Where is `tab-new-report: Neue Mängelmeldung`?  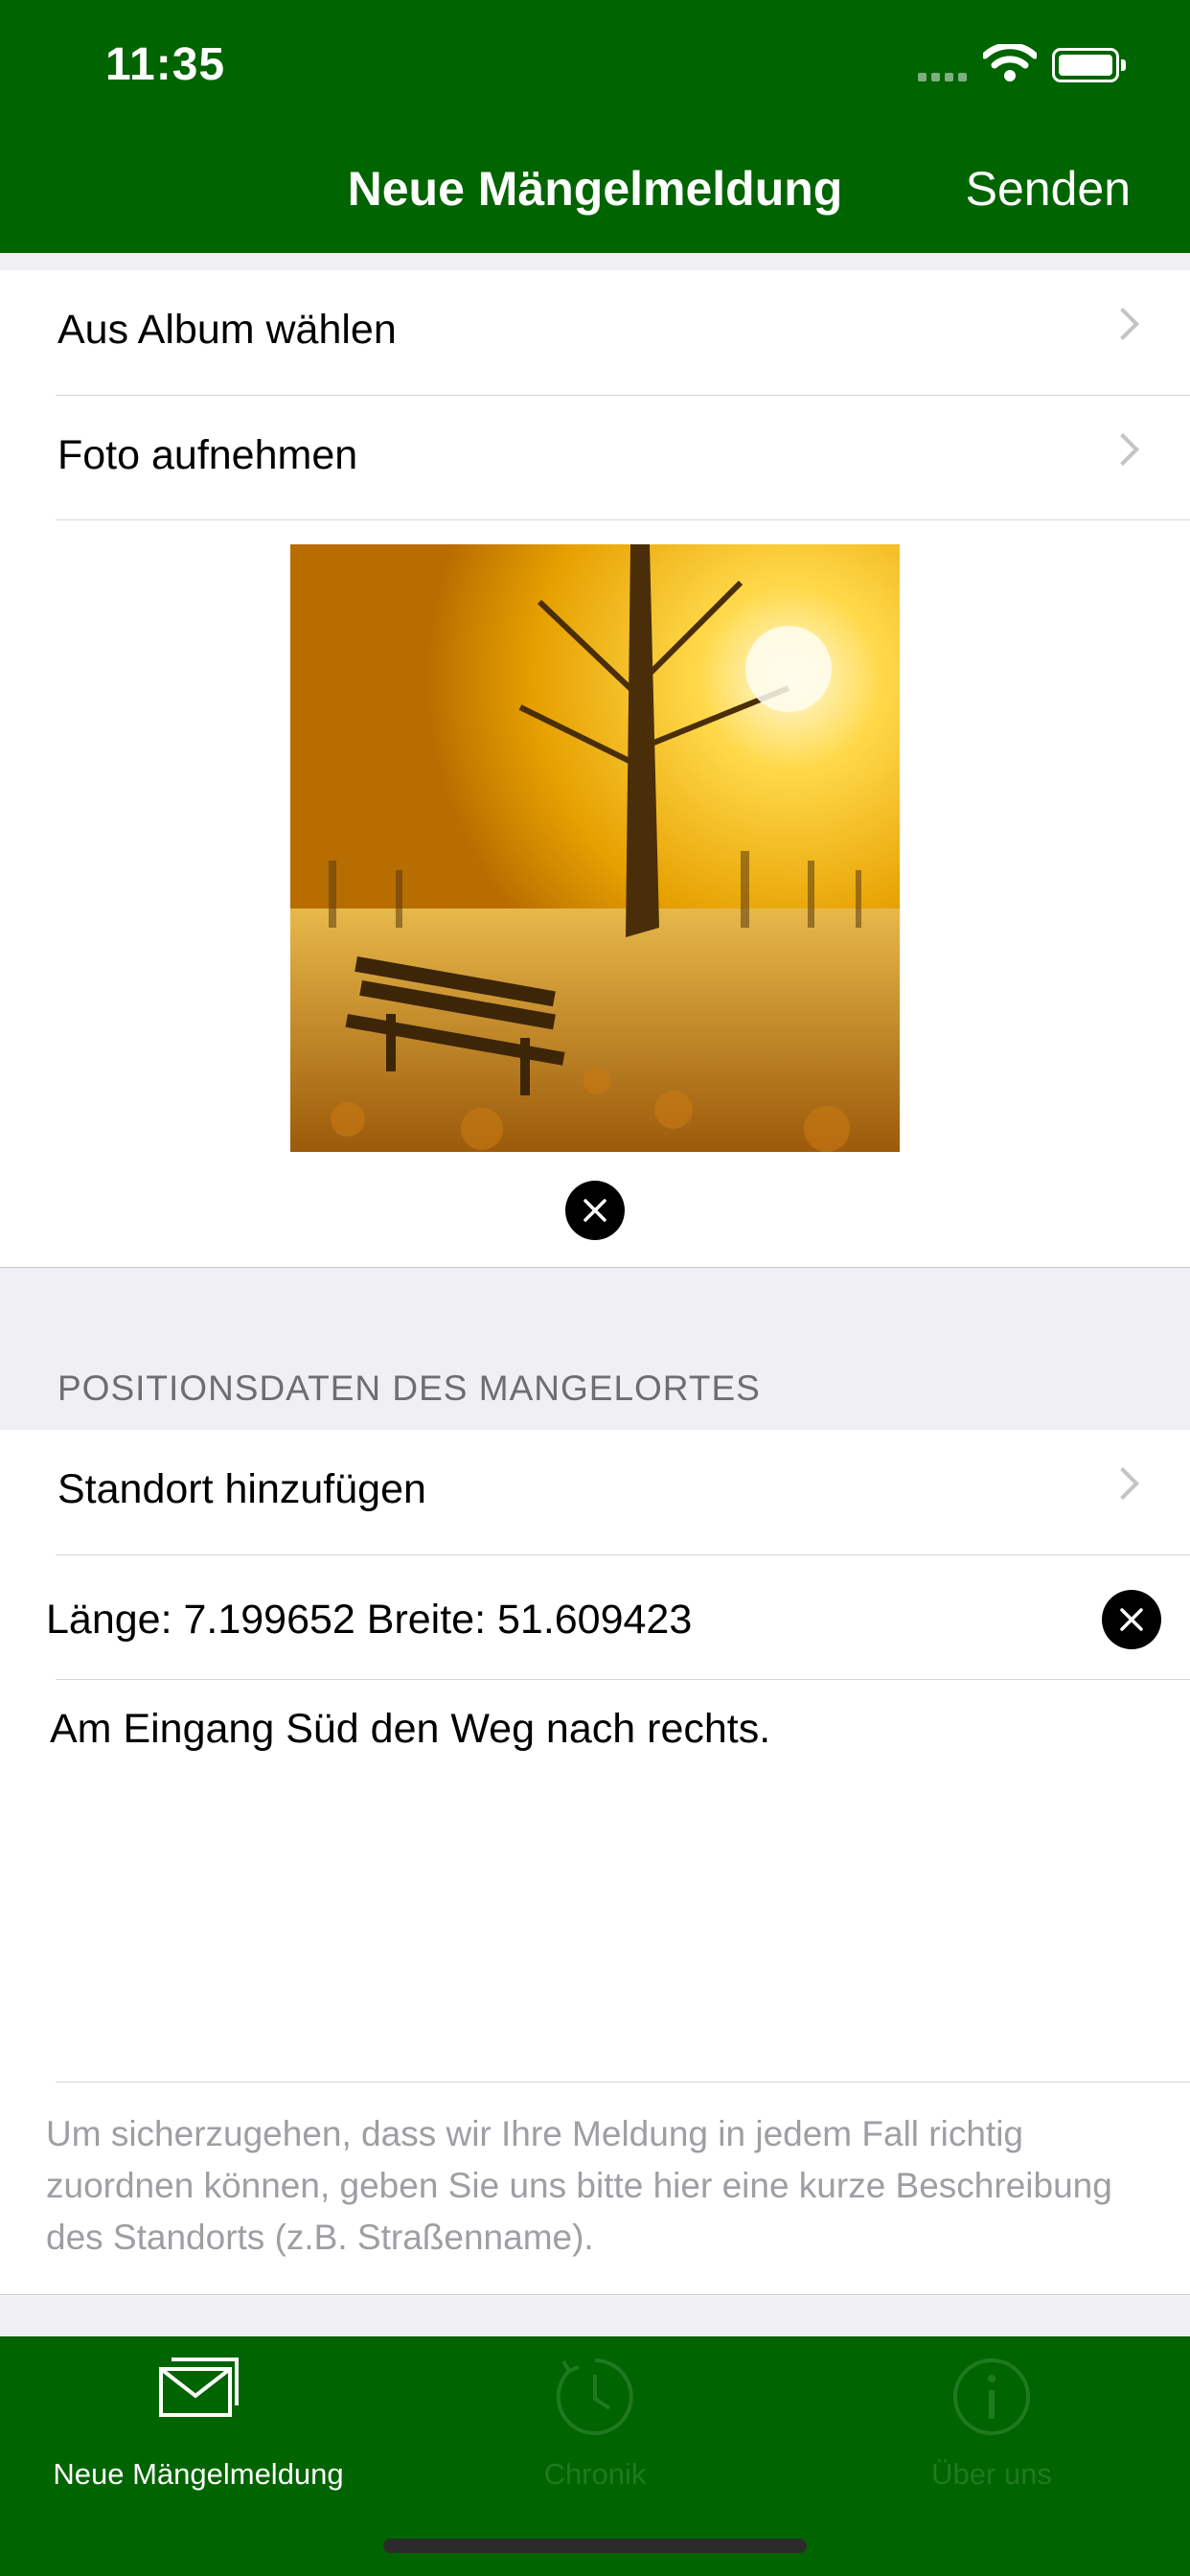 tab-new-report: Neue Mängelmeldung is located at coordinates (199, 2422).